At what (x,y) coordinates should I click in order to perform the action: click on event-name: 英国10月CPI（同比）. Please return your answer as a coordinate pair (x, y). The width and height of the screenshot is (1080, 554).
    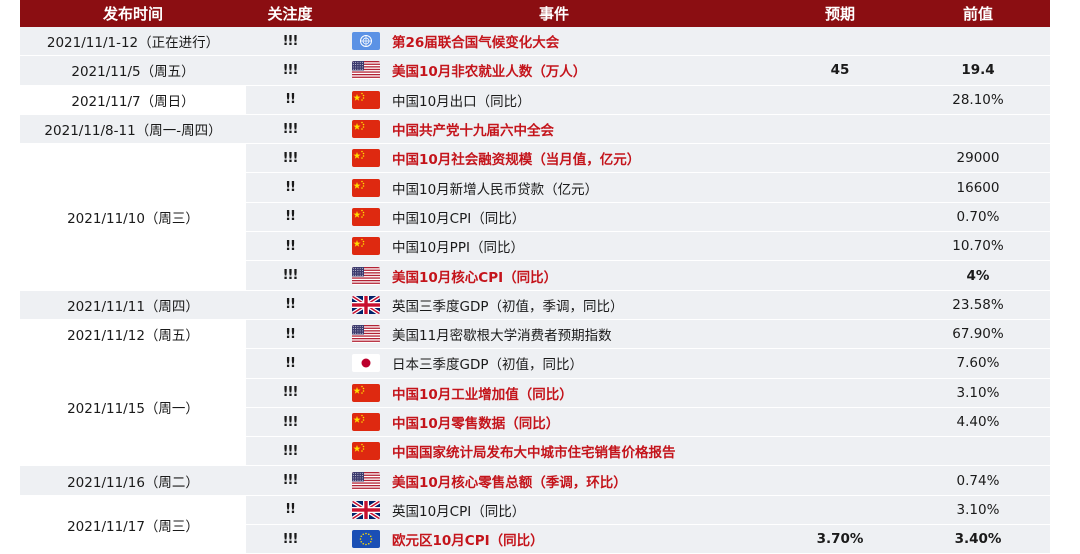
    Looking at the image, I should click on (459, 511).